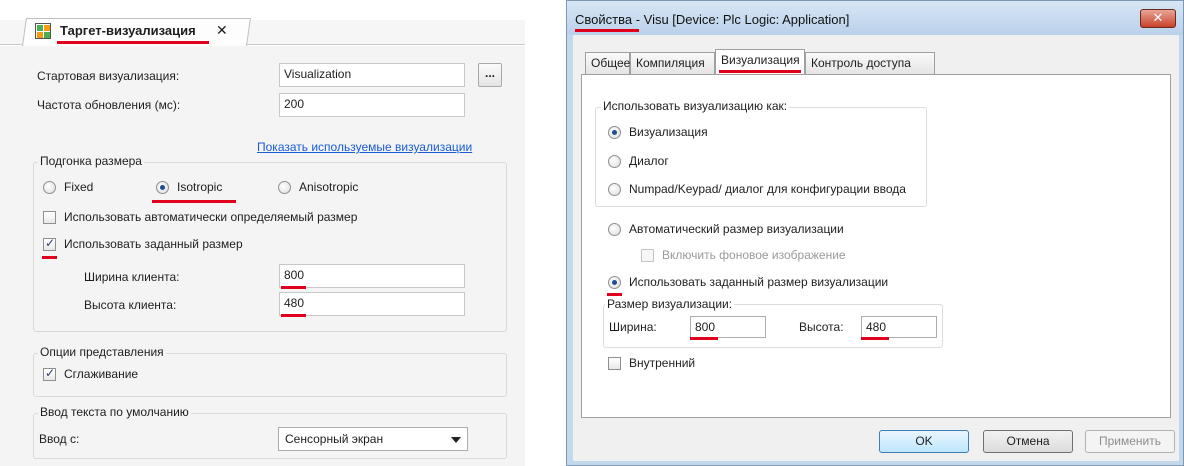 The height and width of the screenshot is (466, 1184). What do you see at coordinates (372, 75) in the screenshot?
I see `start-visualization-field: Visualization` at bounding box center [372, 75].